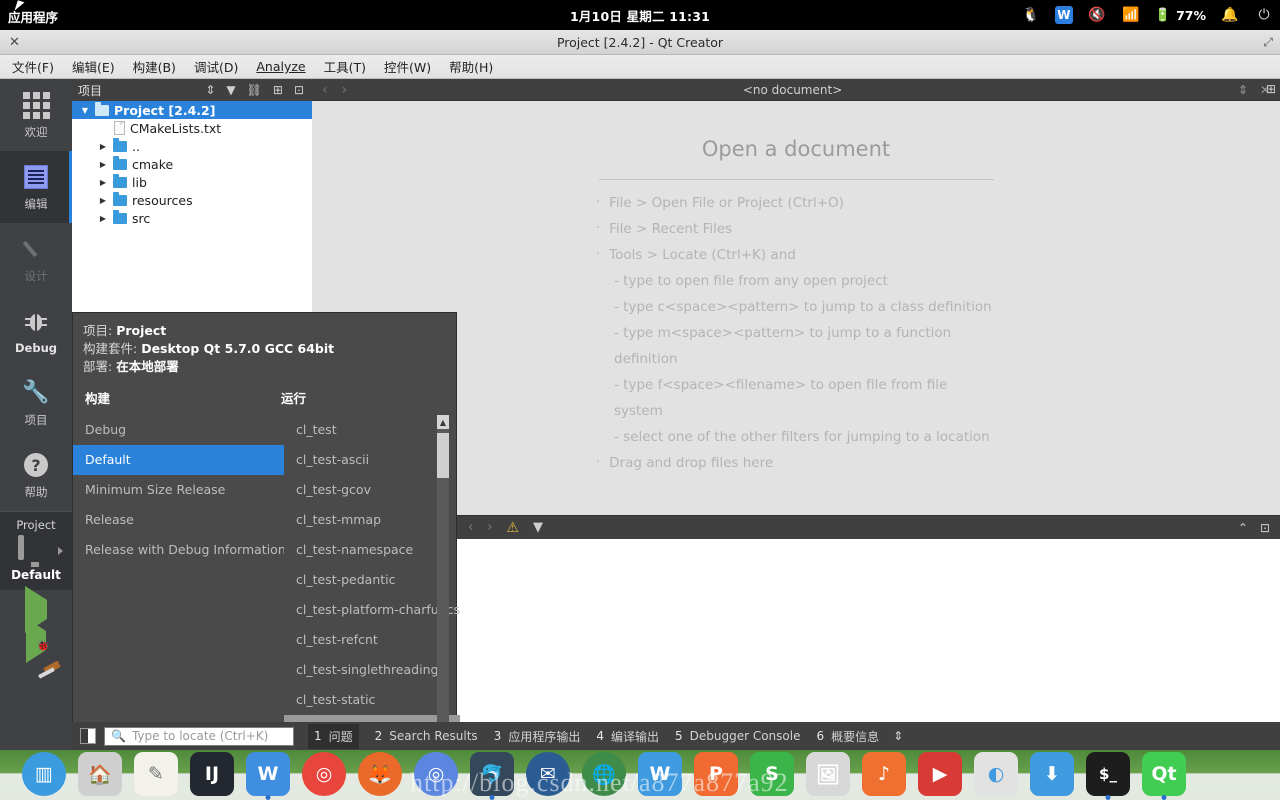  What do you see at coordinates (1265, 528) in the screenshot?
I see `maximize-pane-icon: ⊡` at bounding box center [1265, 528].